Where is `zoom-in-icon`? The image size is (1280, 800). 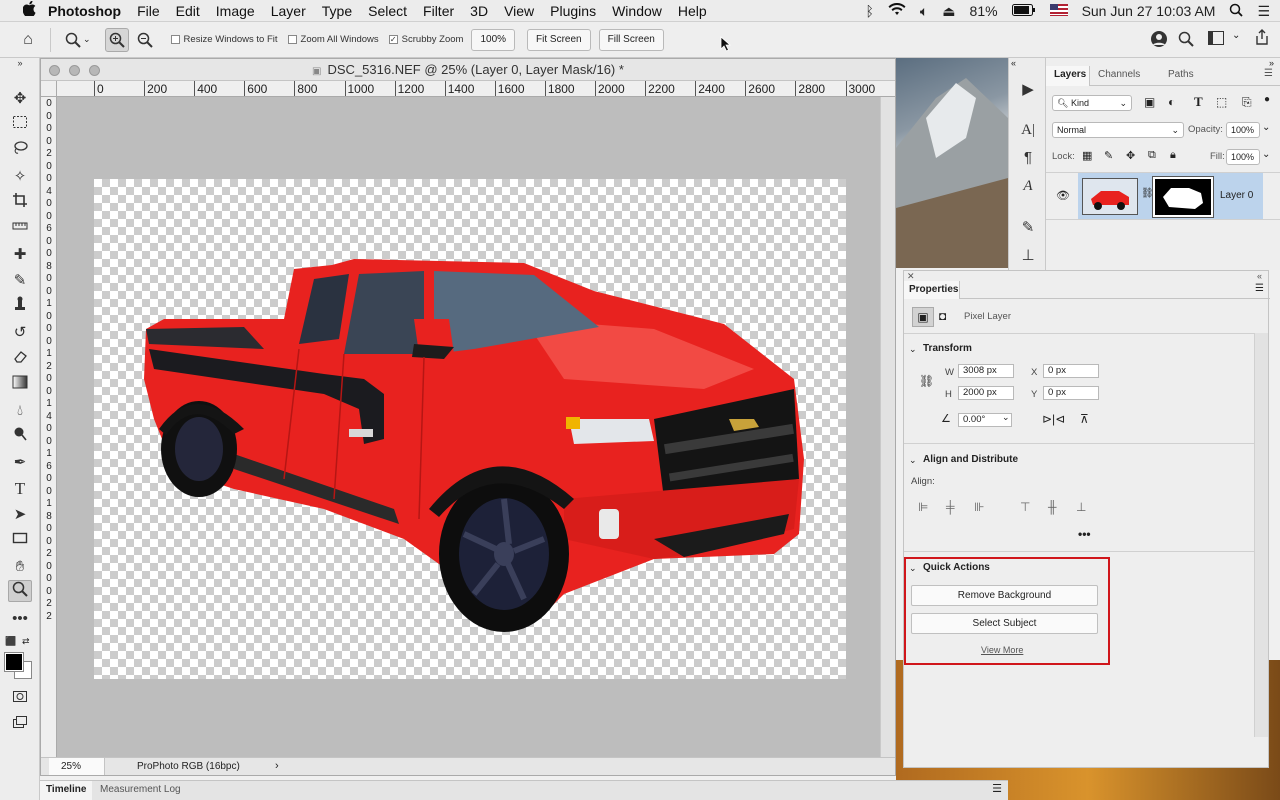 zoom-in-icon is located at coordinates (116, 39).